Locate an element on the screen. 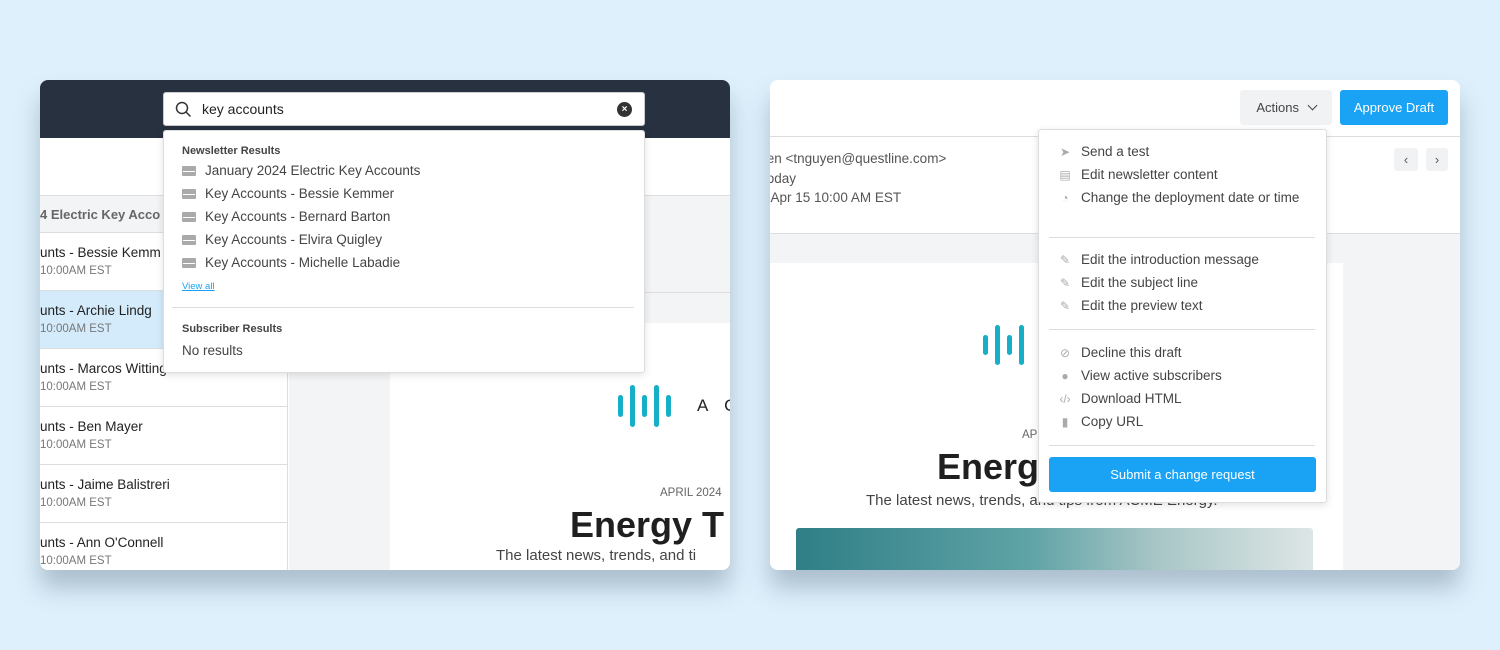  menu-item-label: Change the deployment date or time is located at coordinates (1190, 197).